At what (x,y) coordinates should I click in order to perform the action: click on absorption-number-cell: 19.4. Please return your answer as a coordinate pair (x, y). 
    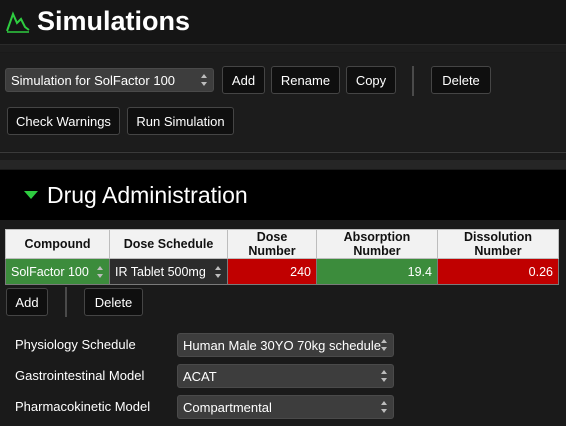
    Looking at the image, I should click on (377, 271).